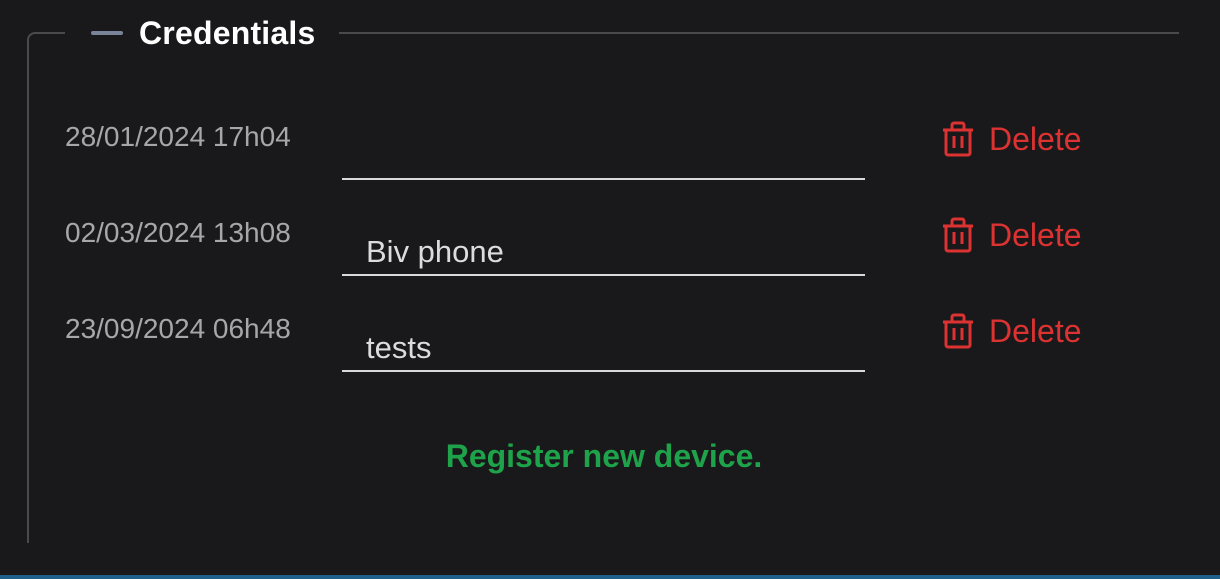  What do you see at coordinates (178, 328) in the screenshot?
I see `credential-date: 23/09/2024 06h48` at bounding box center [178, 328].